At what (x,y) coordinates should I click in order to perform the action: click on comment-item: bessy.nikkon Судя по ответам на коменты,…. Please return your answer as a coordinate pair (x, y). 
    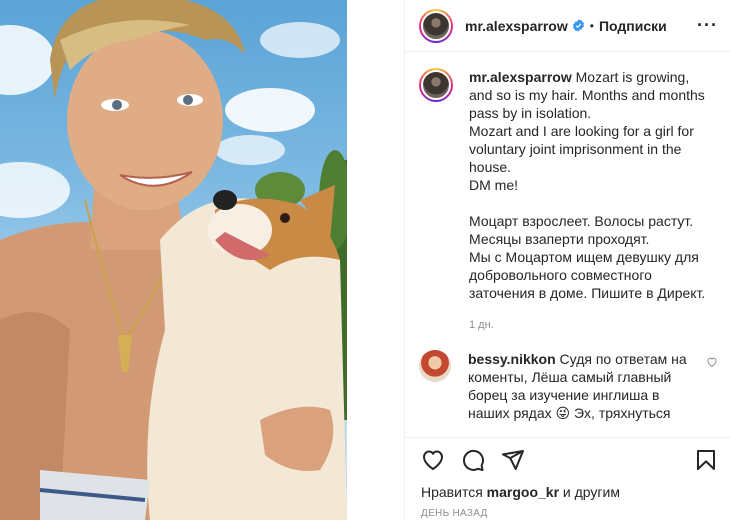
    Looking at the image, I should click on (568, 386).